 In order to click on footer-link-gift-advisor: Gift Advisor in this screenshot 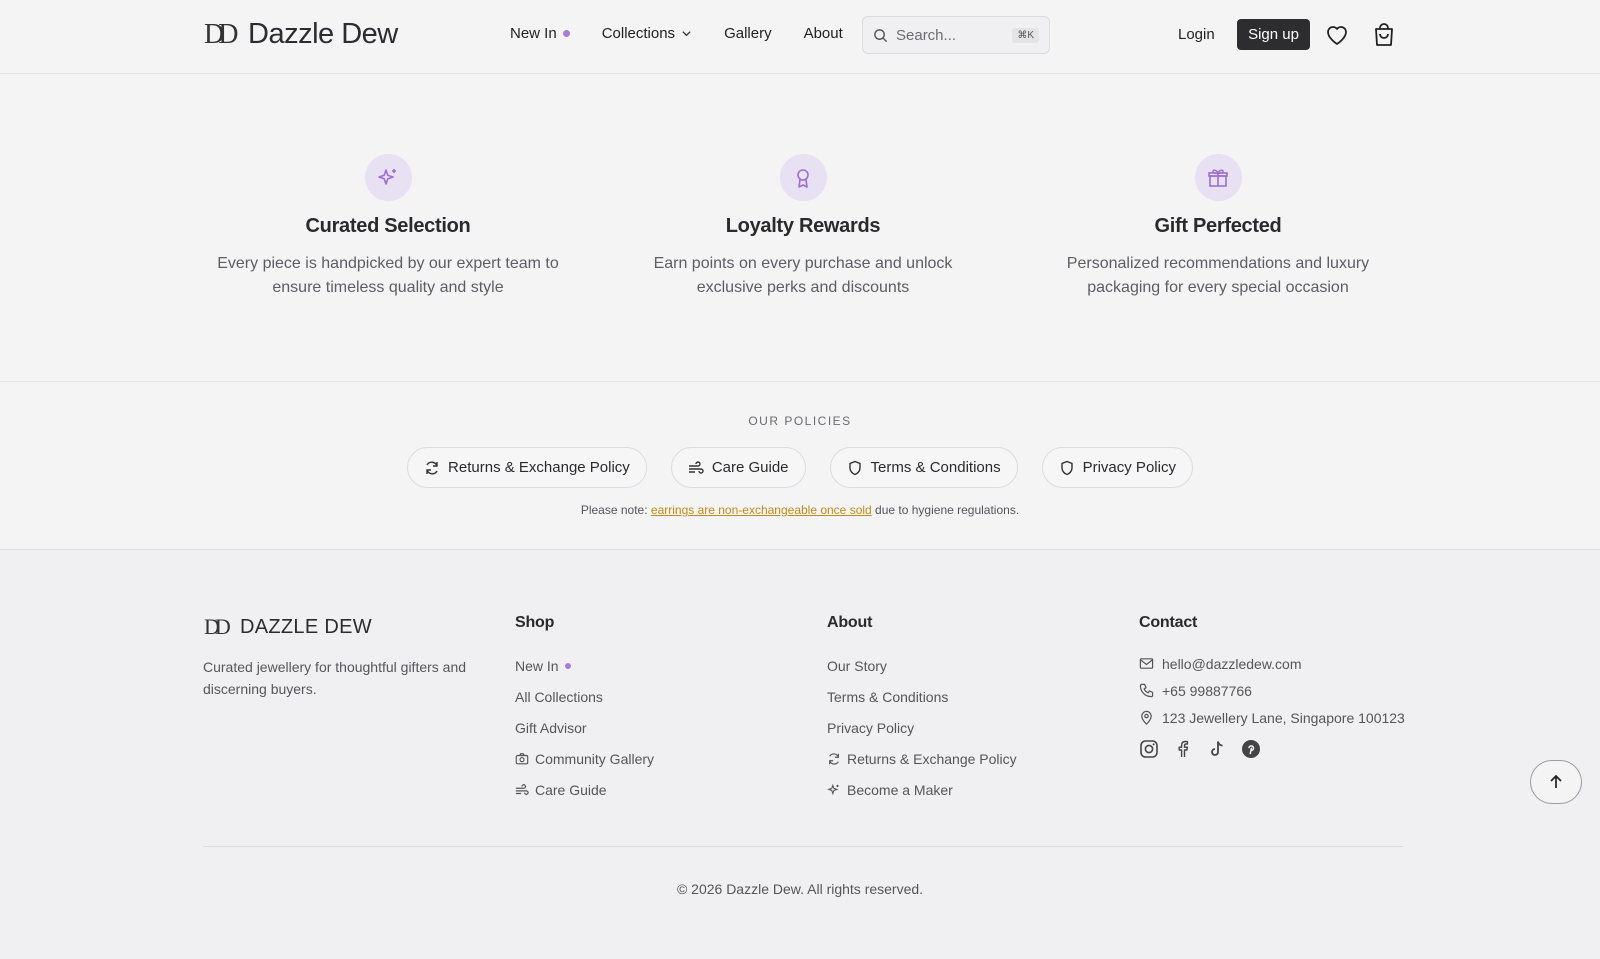, I will do `click(584, 727)`.